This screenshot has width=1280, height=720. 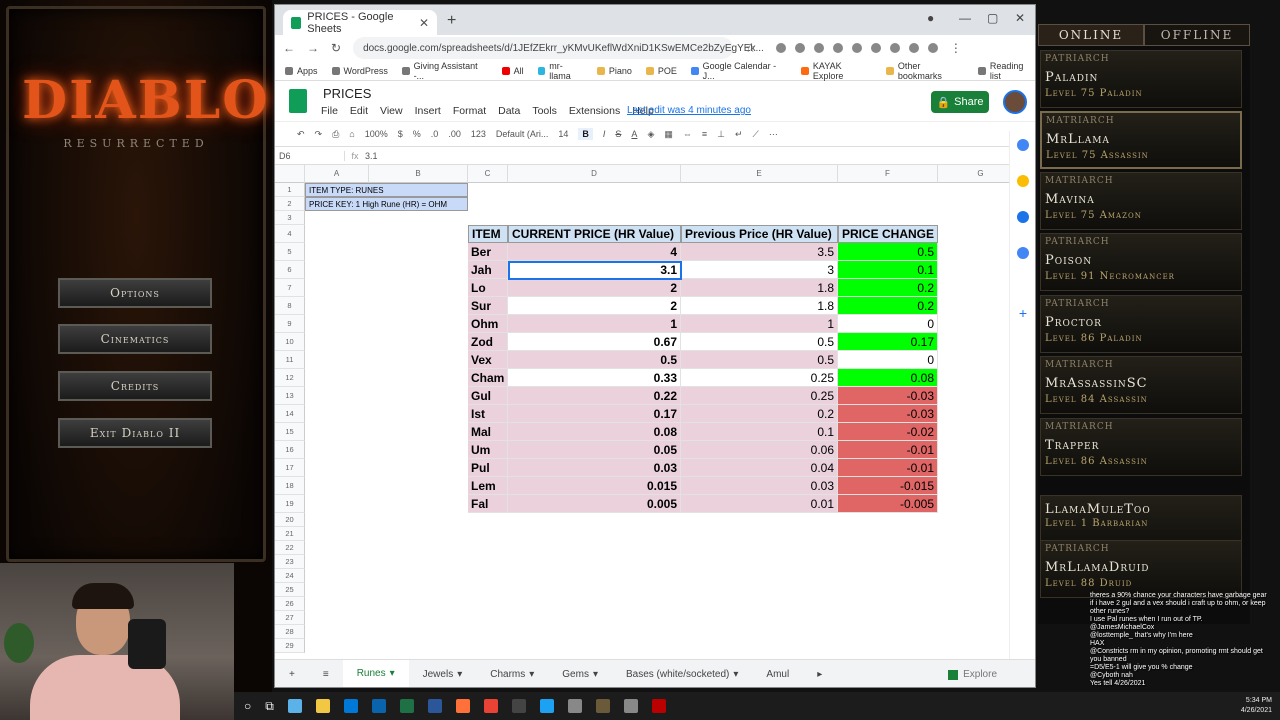 What do you see at coordinates (888, 174) in the screenshot?
I see `col-header-f: F` at bounding box center [888, 174].